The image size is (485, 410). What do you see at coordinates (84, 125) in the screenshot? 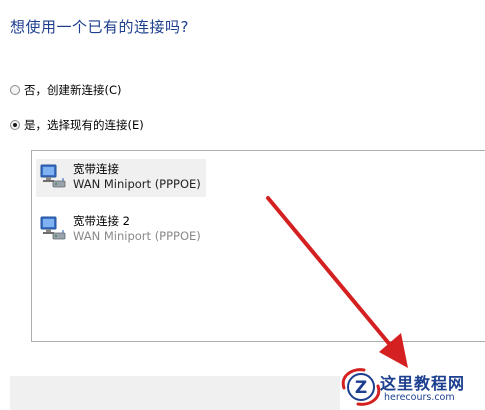
I see `option-use-existing-label: 是，选择现有的连接(E)` at bounding box center [84, 125].